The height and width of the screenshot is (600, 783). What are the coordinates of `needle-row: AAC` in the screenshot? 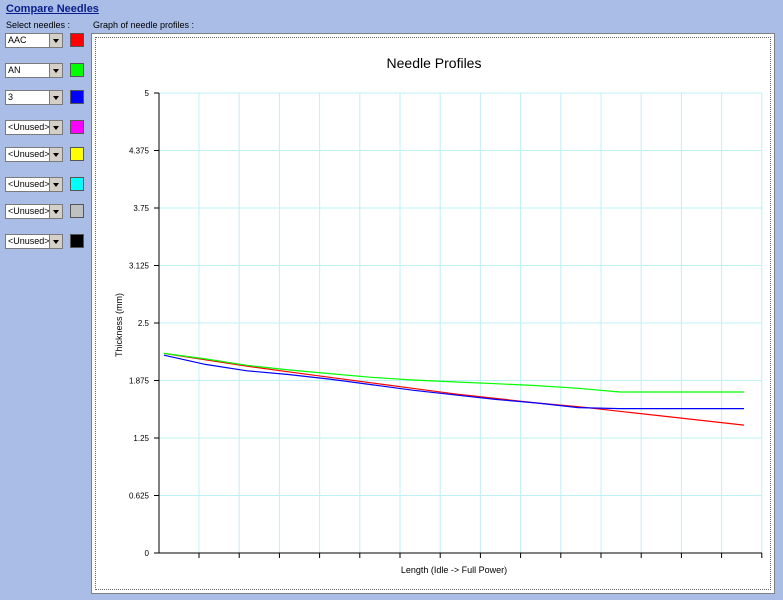 It's located at (46, 41).